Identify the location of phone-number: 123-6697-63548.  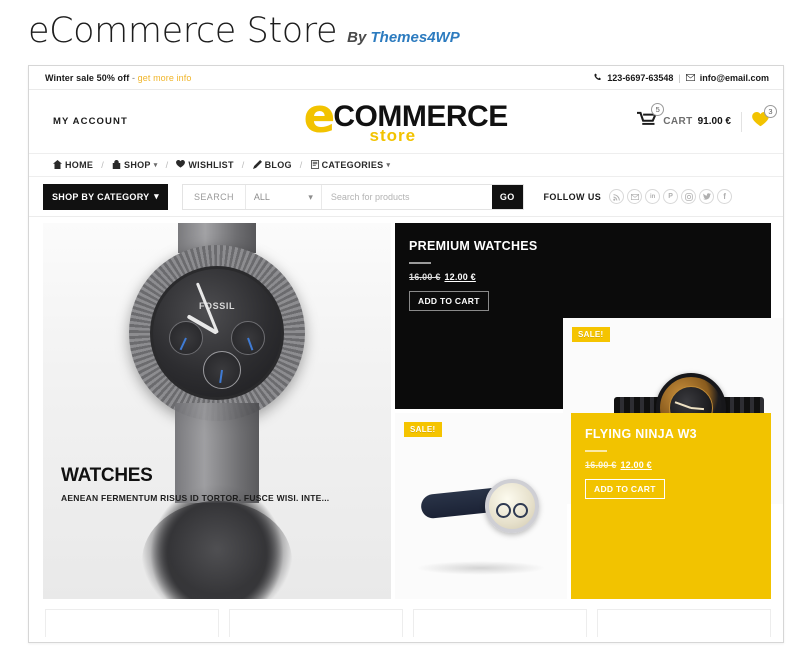
(640, 78).